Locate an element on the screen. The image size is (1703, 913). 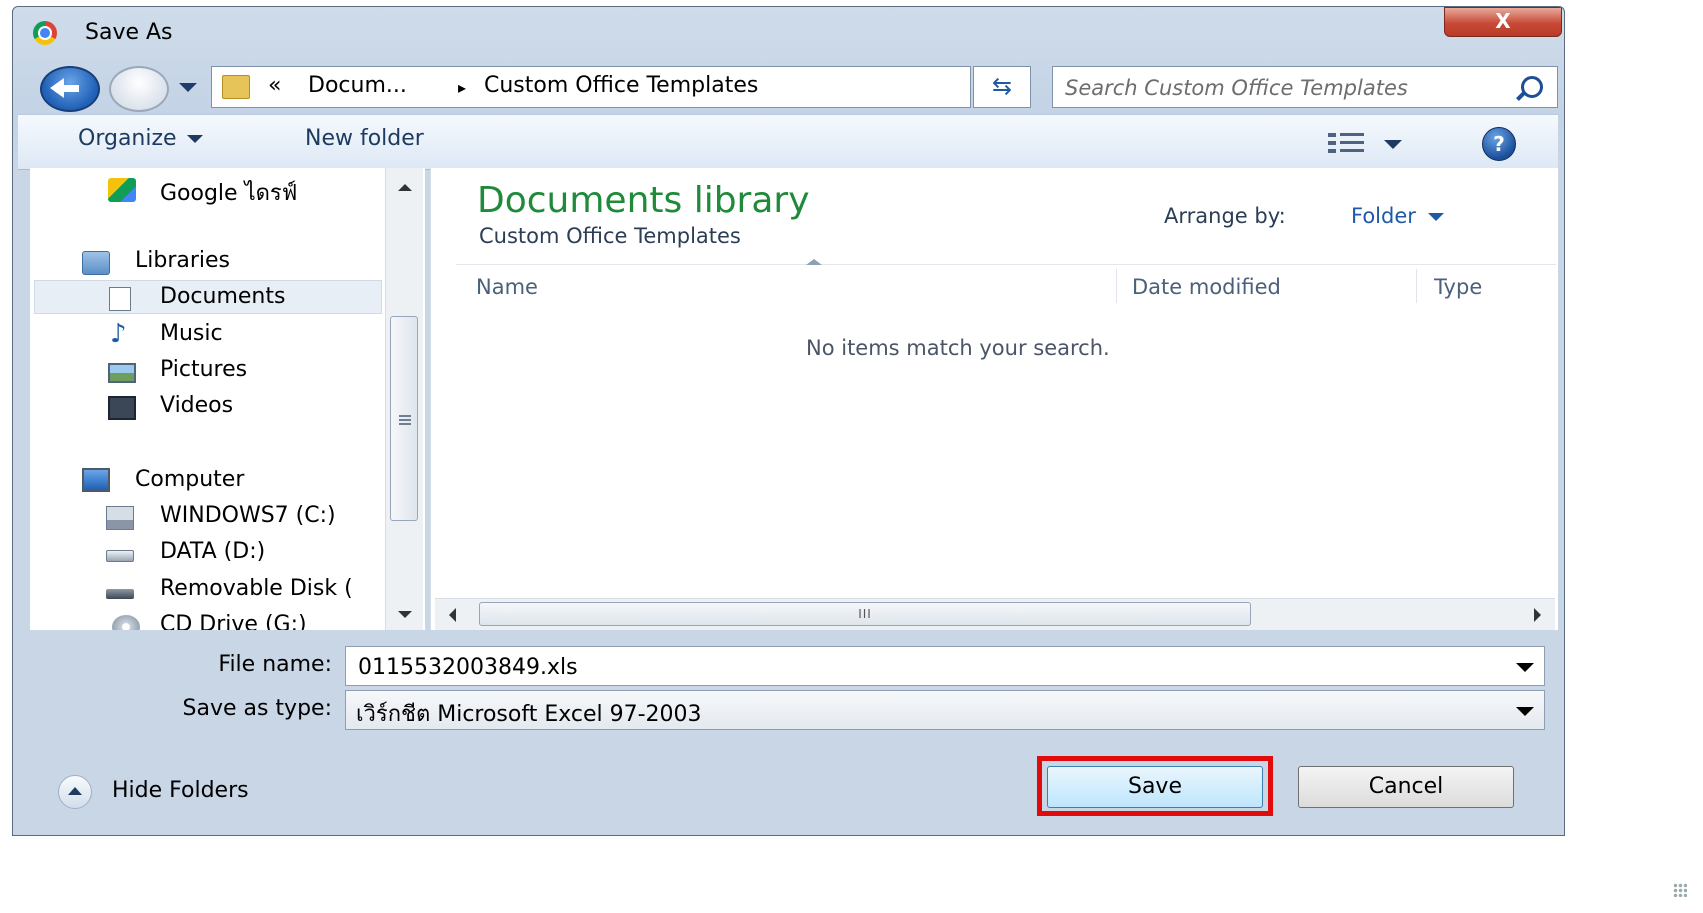
nav-item-computer: Computer is located at coordinates (207, 481).